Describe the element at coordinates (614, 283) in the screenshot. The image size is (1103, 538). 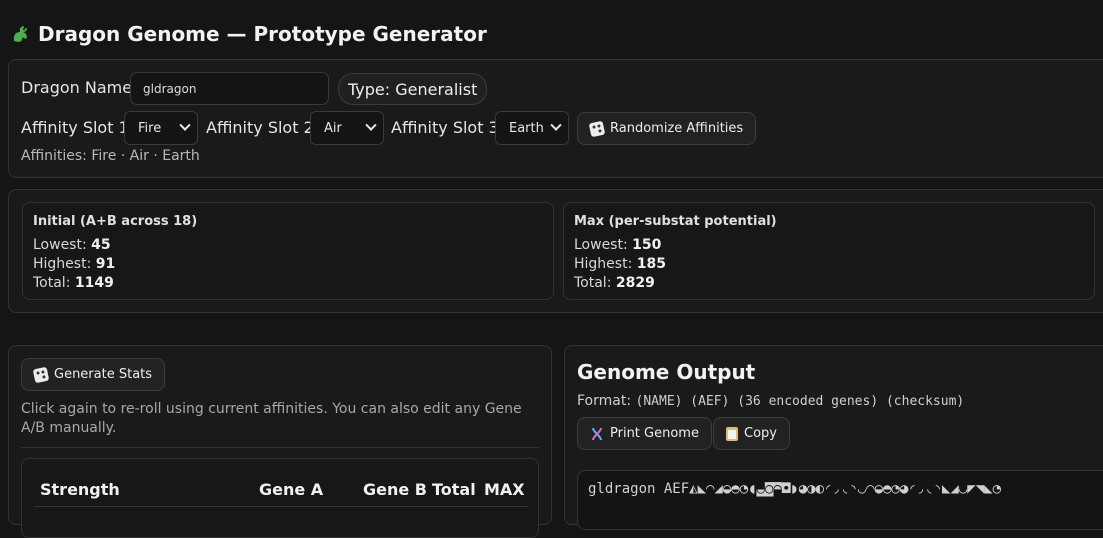
I see `max-total: Total: 2829` at that location.